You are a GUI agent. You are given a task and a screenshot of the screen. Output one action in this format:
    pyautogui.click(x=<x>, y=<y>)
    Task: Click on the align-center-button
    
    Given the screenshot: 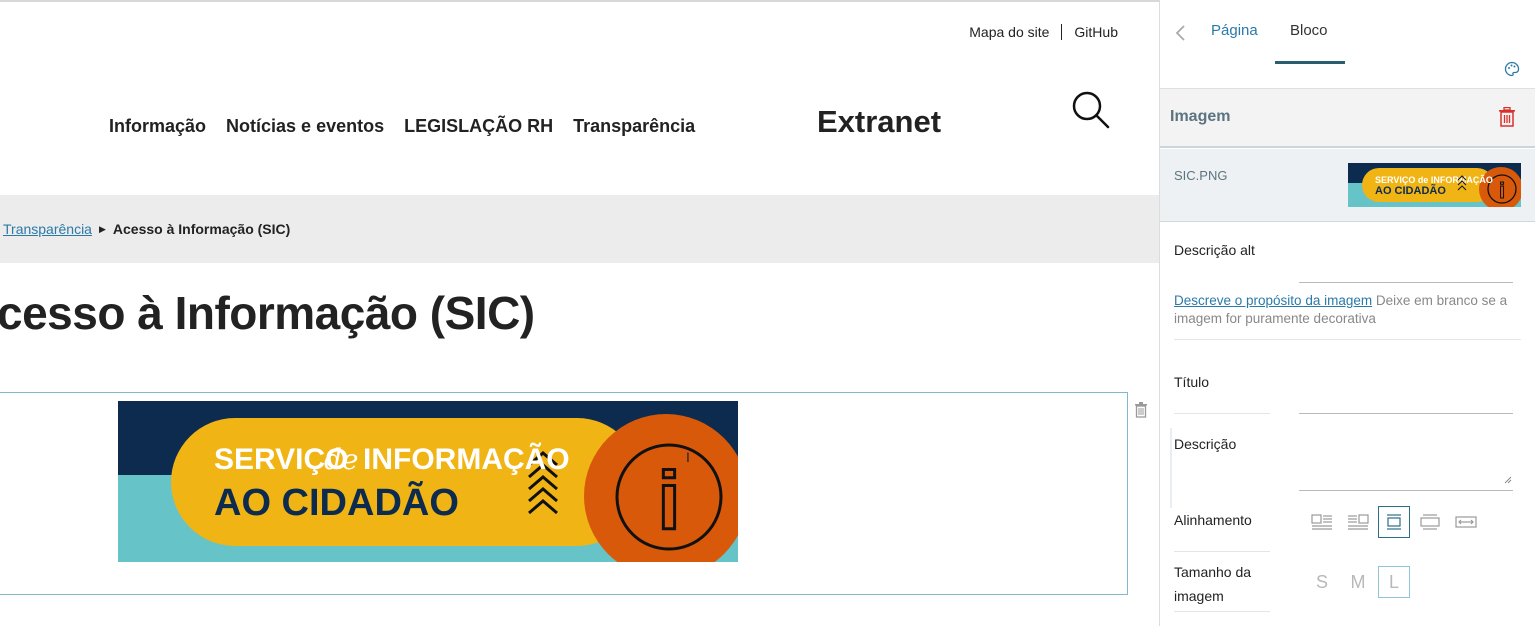 What is the action you would take?
    pyautogui.click(x=1394, y=522)
    